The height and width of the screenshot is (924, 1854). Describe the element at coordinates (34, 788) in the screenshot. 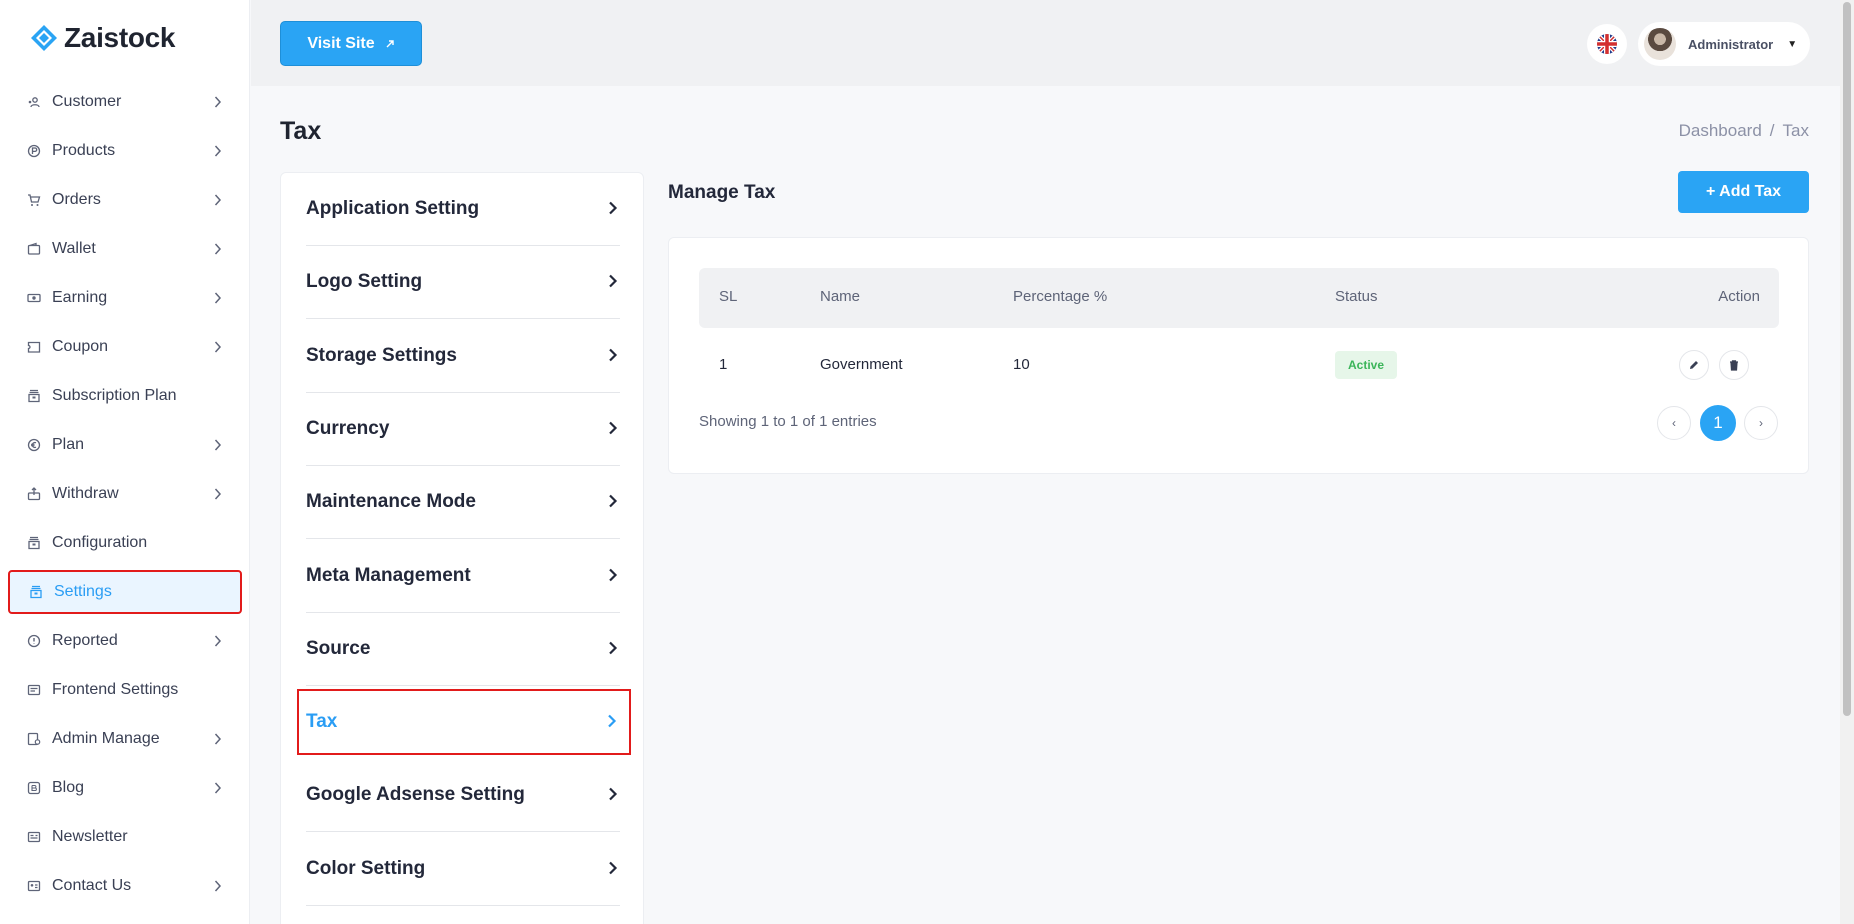

I see `blog-icon` at that location.